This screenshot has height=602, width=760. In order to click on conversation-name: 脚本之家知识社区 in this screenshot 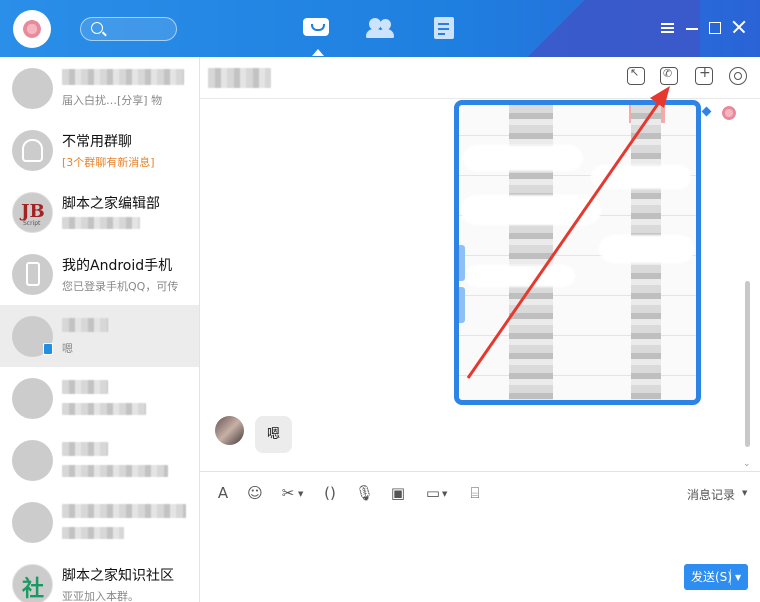, I will do `click(118, 576)`.